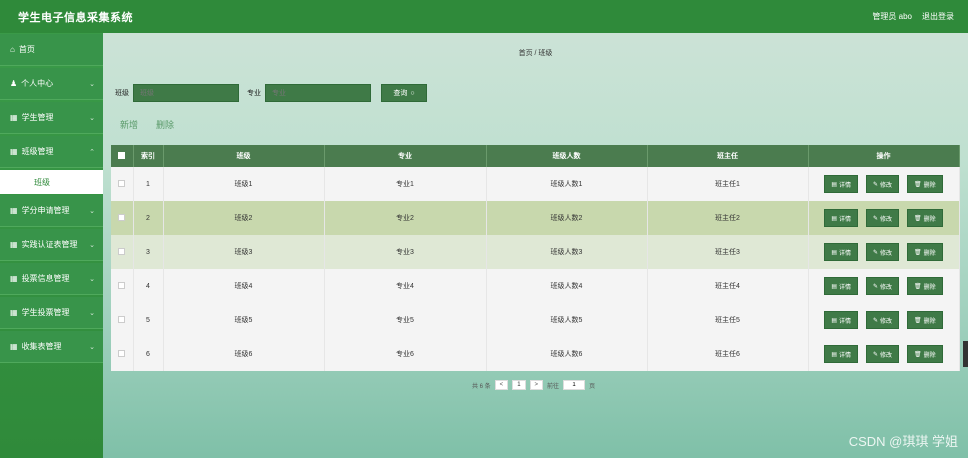  I want to click on cell-major: 专业2, so click(405, 218).